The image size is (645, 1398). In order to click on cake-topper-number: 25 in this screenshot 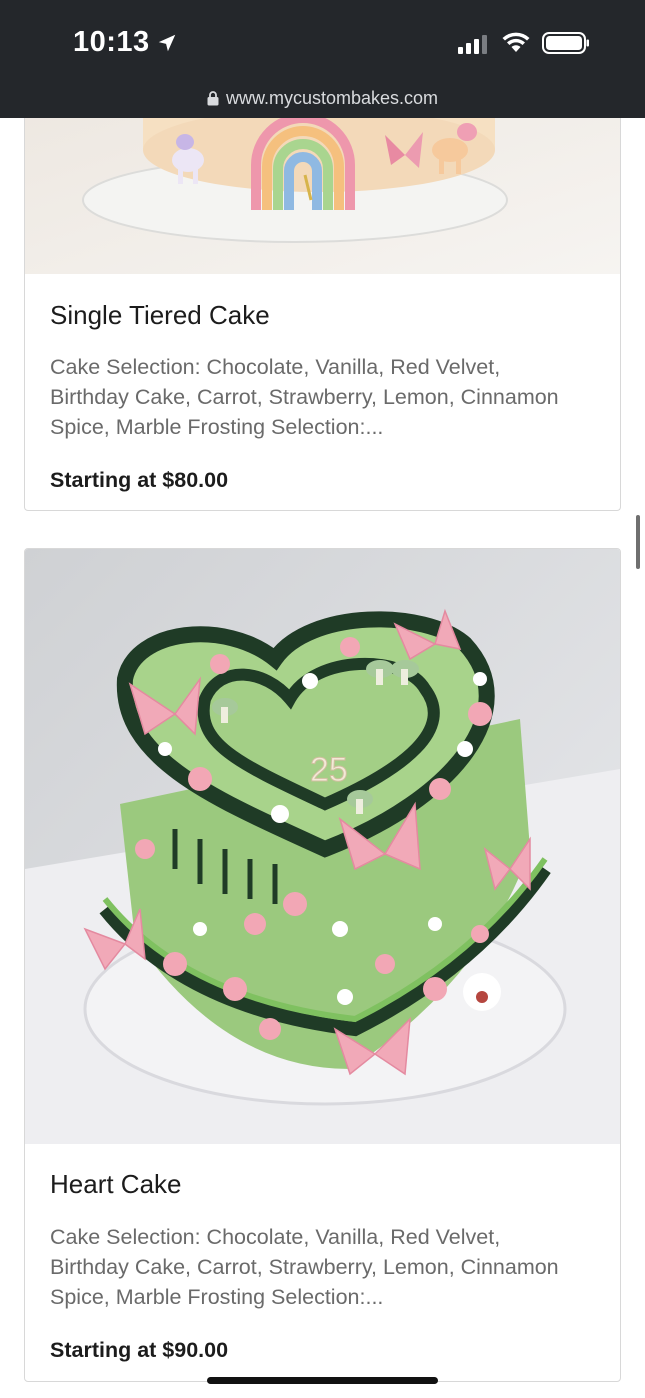, I will do `click(329, 770)`.